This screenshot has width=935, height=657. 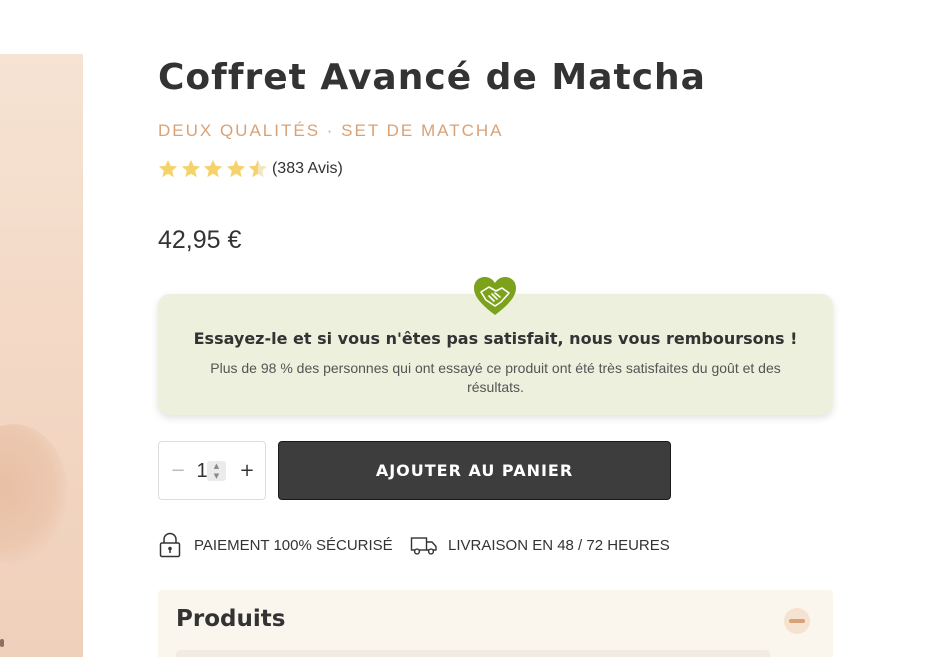 What do you see at coordinates (331, 130) in the screenshot?
I see `product-subtitle: DEUX QUALITÉS · SET DE MATCHA` at bounding box center [331, 130].